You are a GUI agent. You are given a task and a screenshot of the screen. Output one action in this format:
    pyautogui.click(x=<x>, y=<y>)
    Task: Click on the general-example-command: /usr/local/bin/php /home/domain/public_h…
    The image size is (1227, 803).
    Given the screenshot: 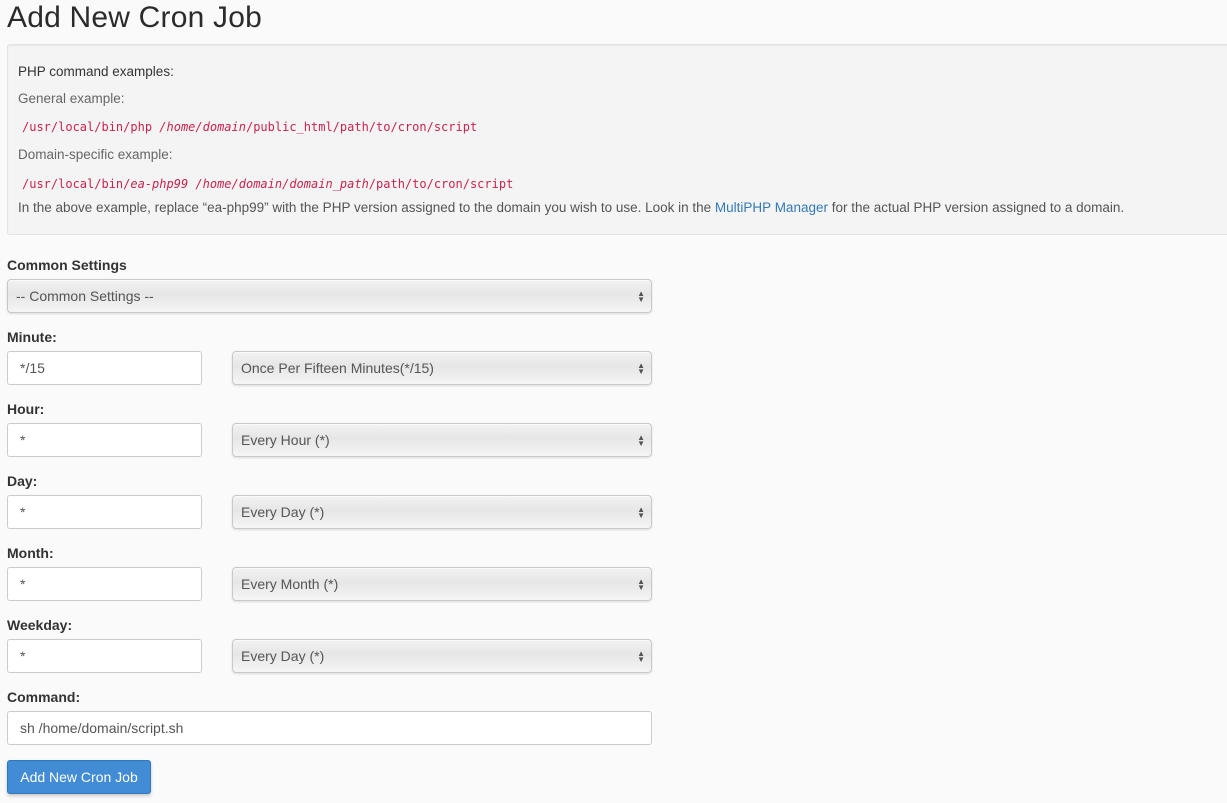 What is the action you would take?
    pyautogui.click(x=247, y=126)
    